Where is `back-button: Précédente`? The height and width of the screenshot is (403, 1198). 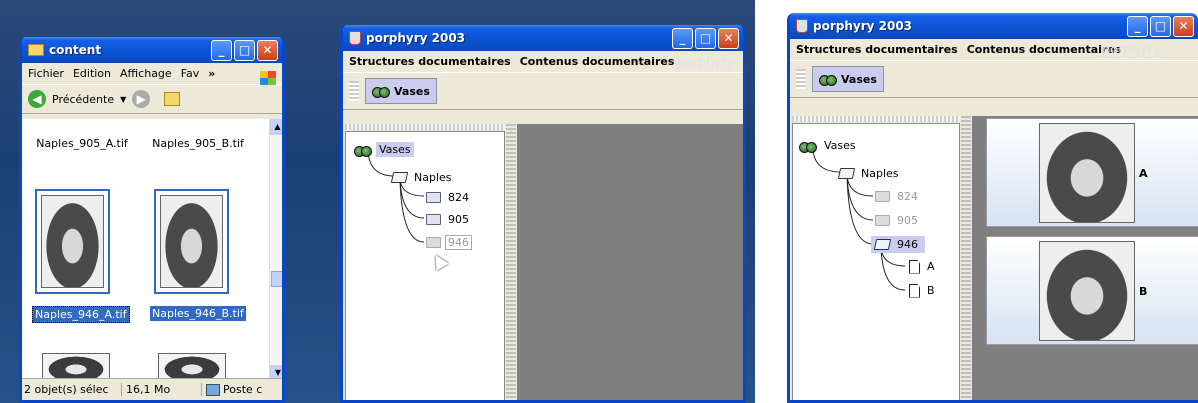 back-button: Précédente is located at coordinates (83, 99).